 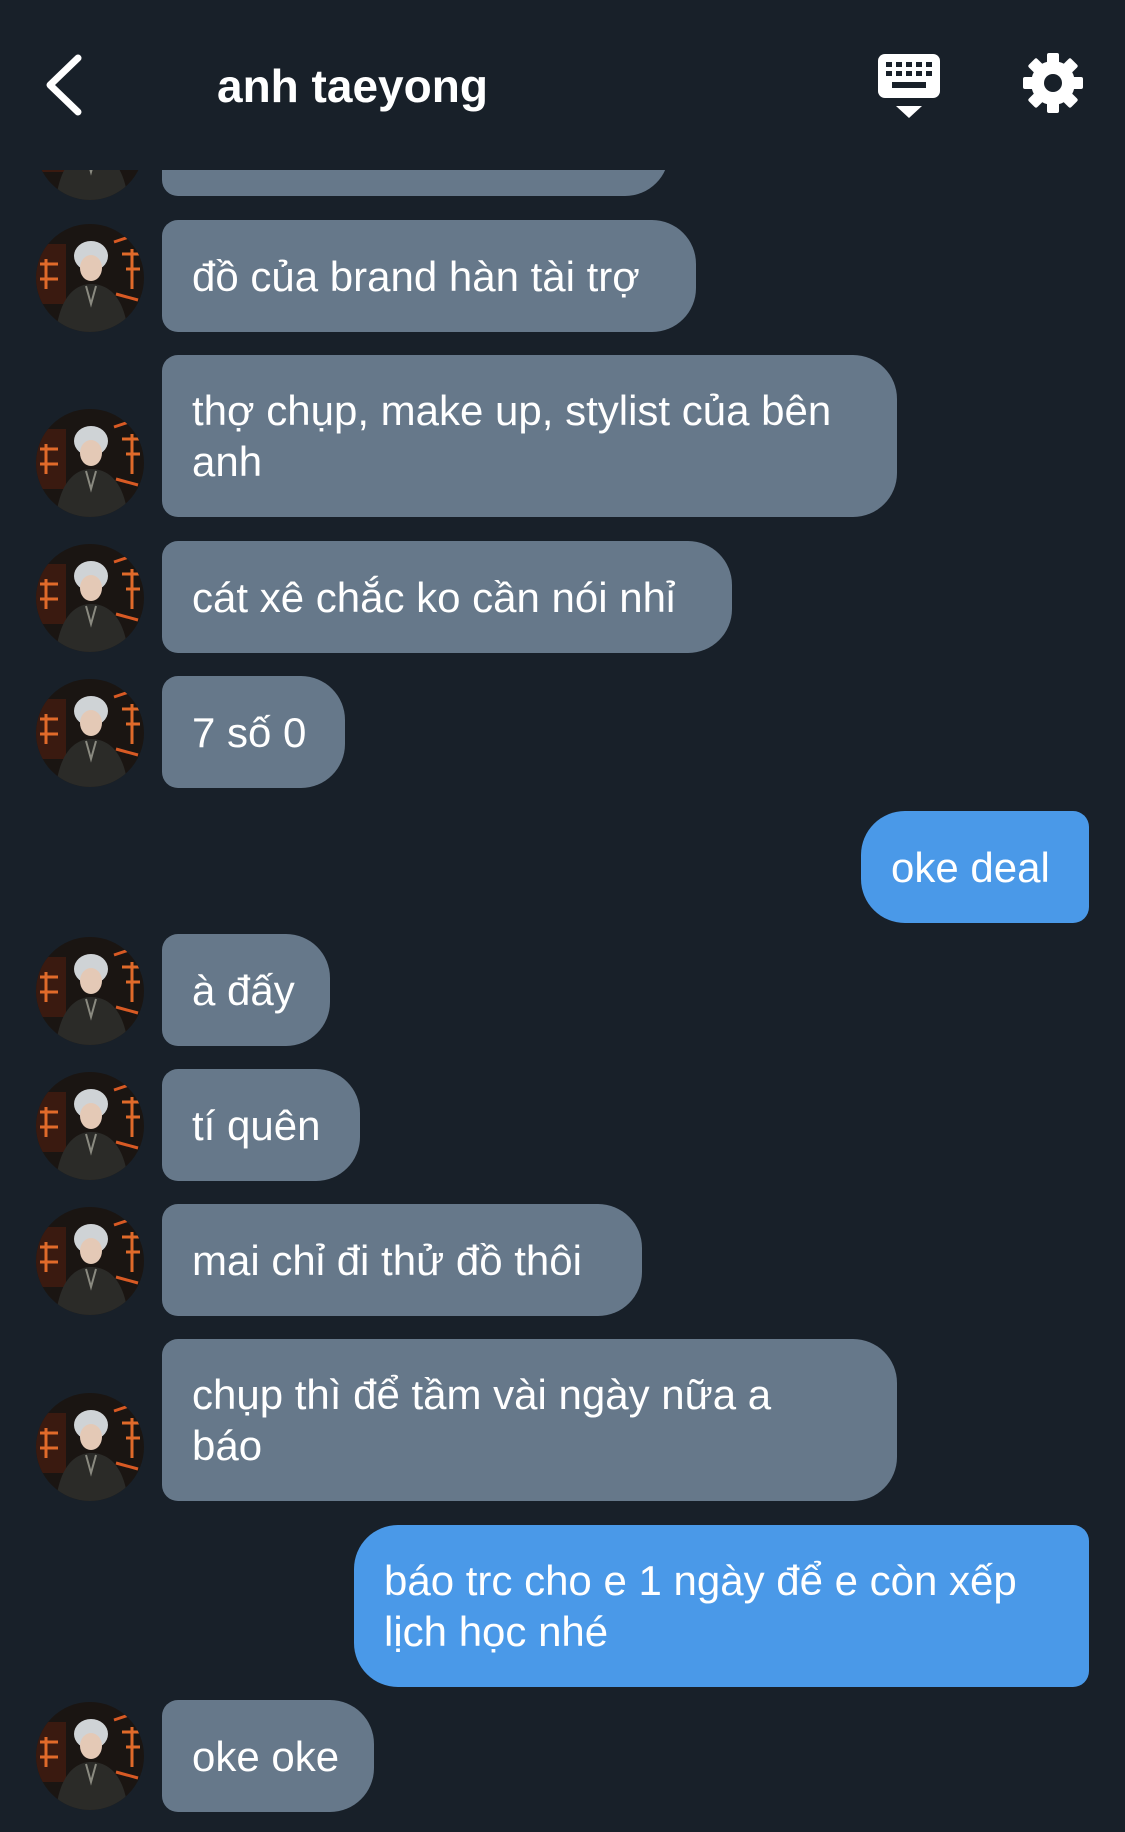 I want to click on keyboard-icon, so click(x=909, y=86).